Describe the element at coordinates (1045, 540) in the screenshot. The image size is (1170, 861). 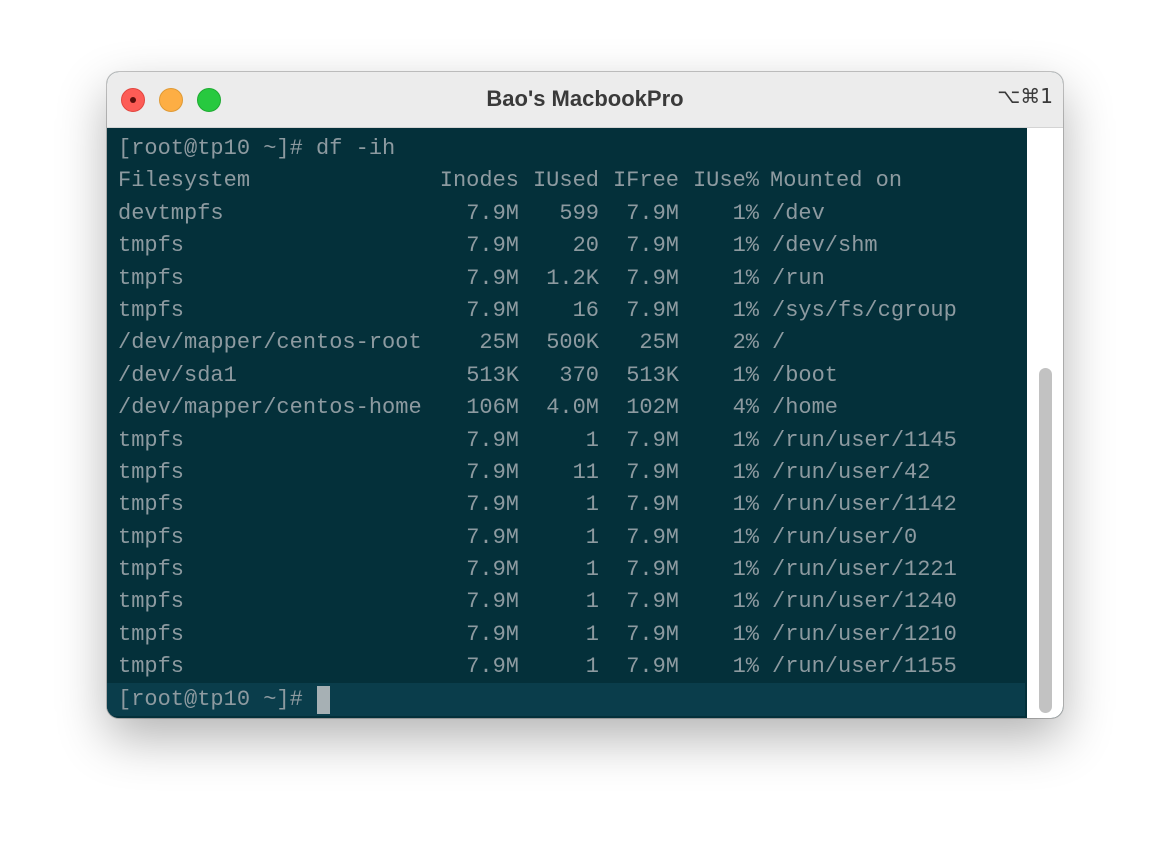
I see `scrollbar-thumb` at that location.